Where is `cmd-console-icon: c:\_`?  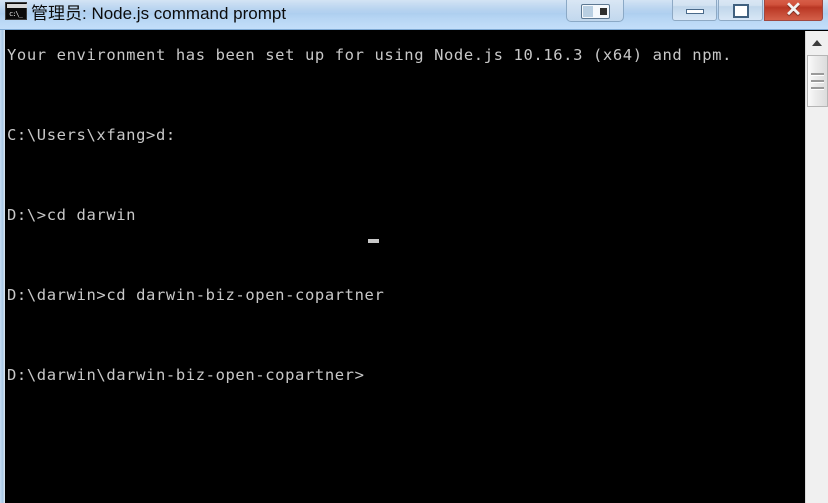
cmd-console-icon: c:\_ is located at coordinates (16, 12).